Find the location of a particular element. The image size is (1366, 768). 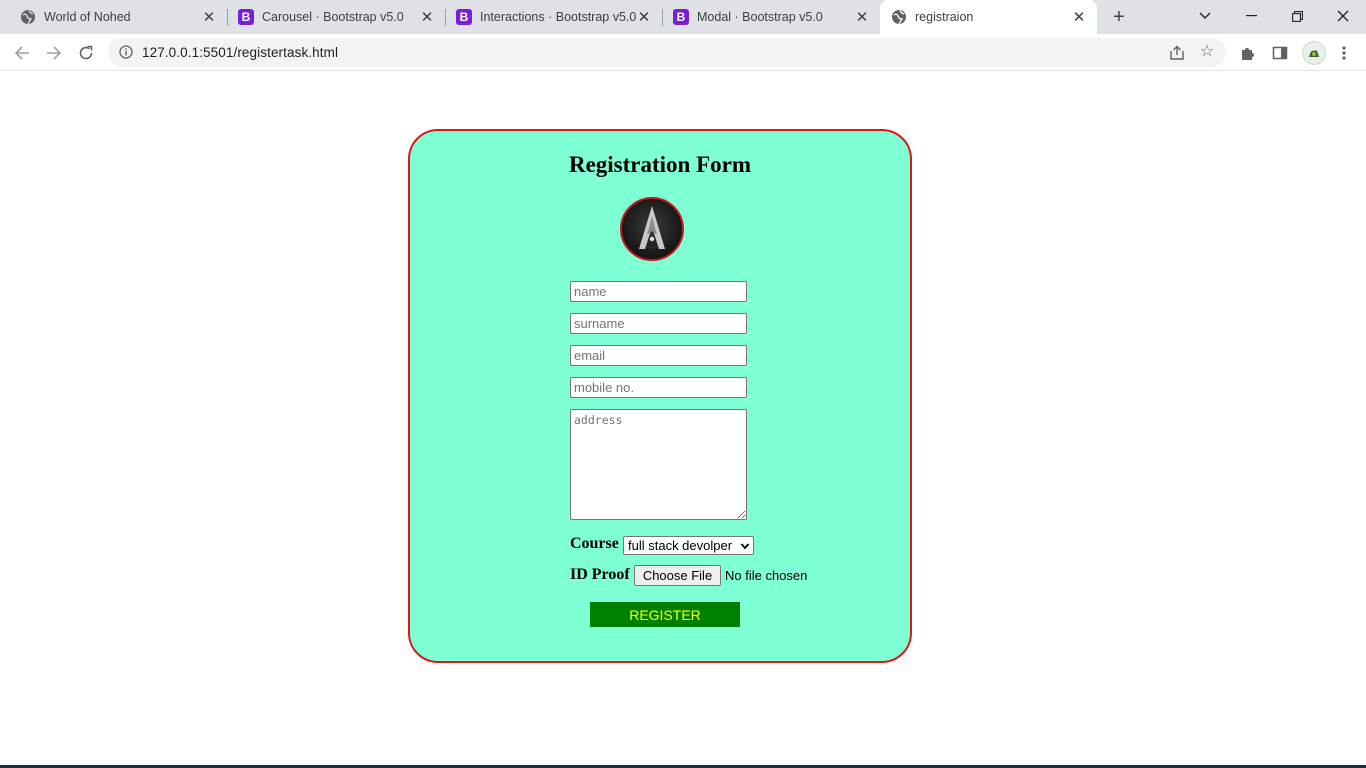

logo-image is located at coordinates (652, 229).